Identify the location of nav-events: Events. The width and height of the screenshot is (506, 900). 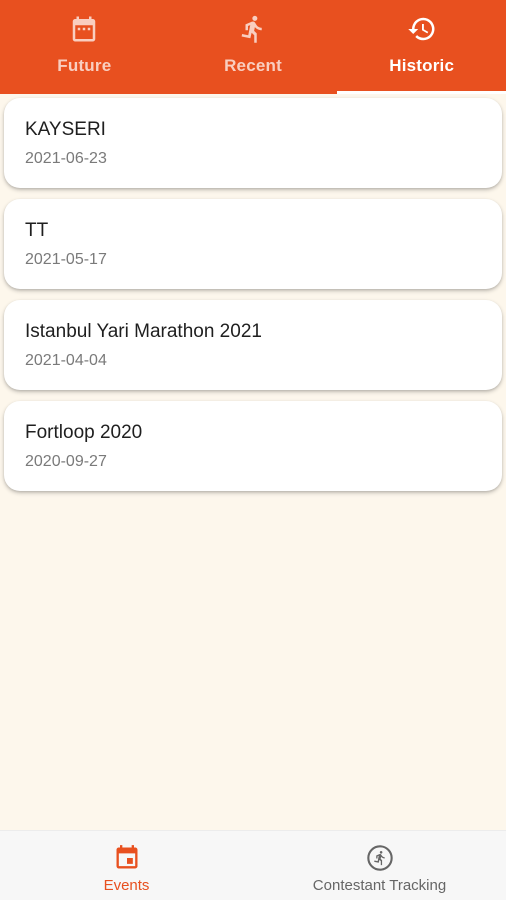
(126, 865).